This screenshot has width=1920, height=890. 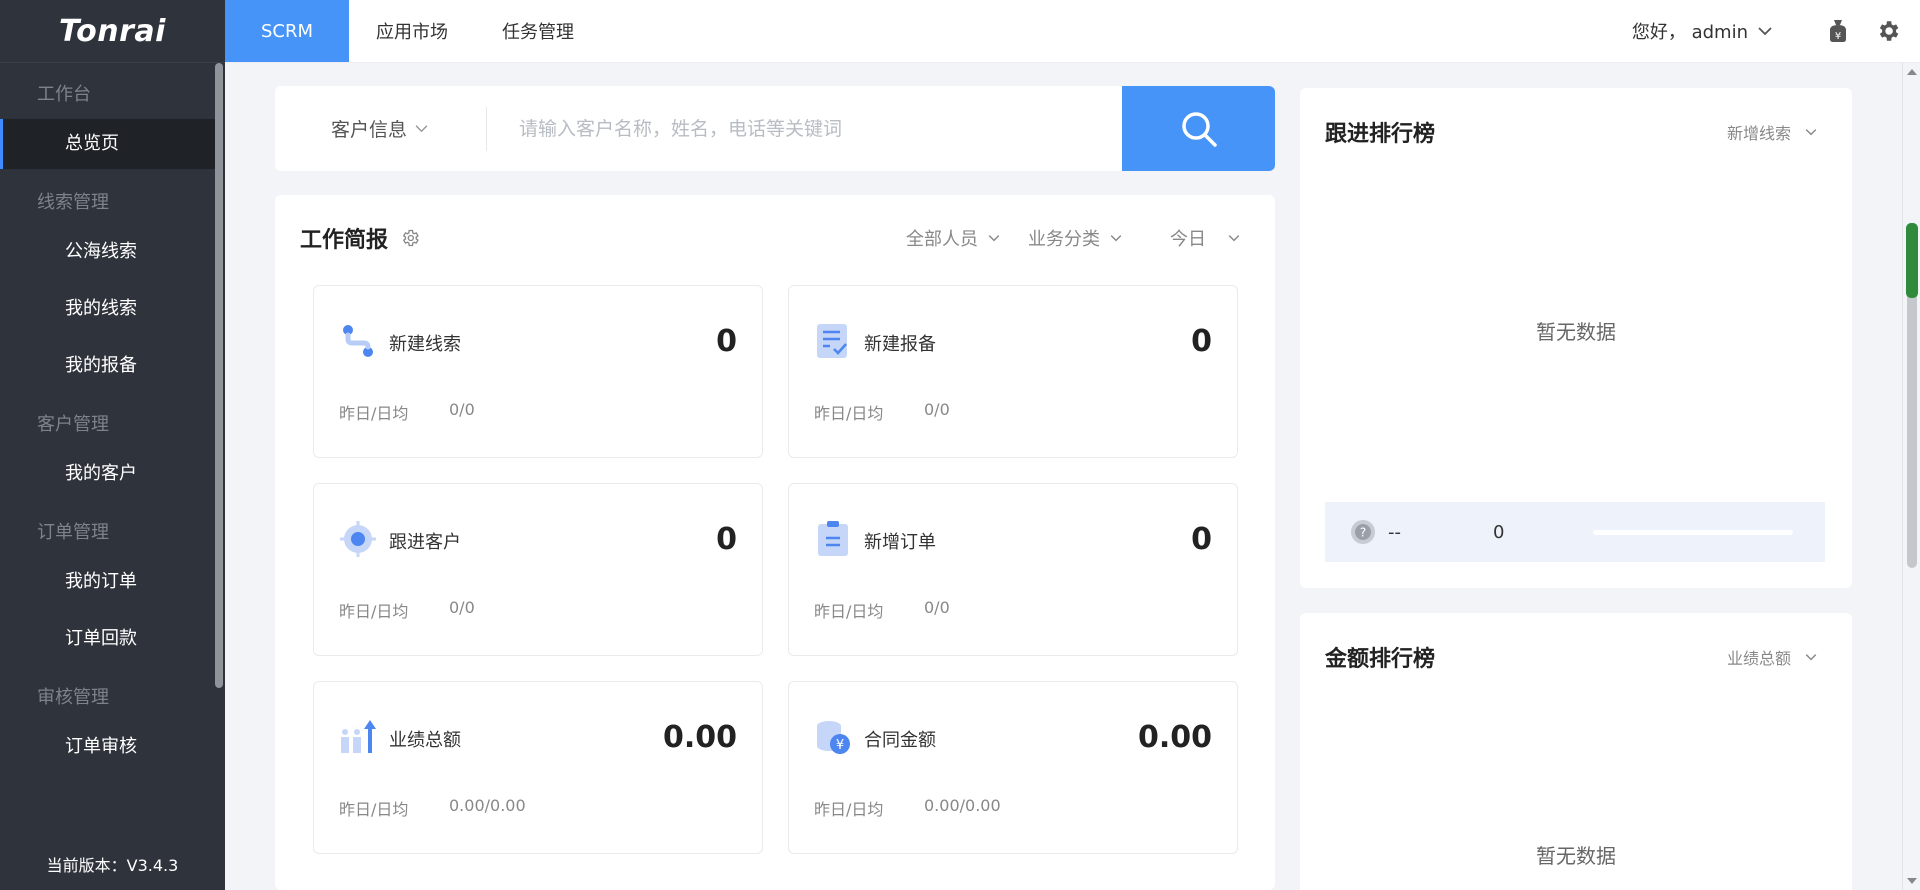 I want to click on amount-ranking-panel: 金额排行榜 业绩总额 暂无数据, so click(x=1576, y=751).